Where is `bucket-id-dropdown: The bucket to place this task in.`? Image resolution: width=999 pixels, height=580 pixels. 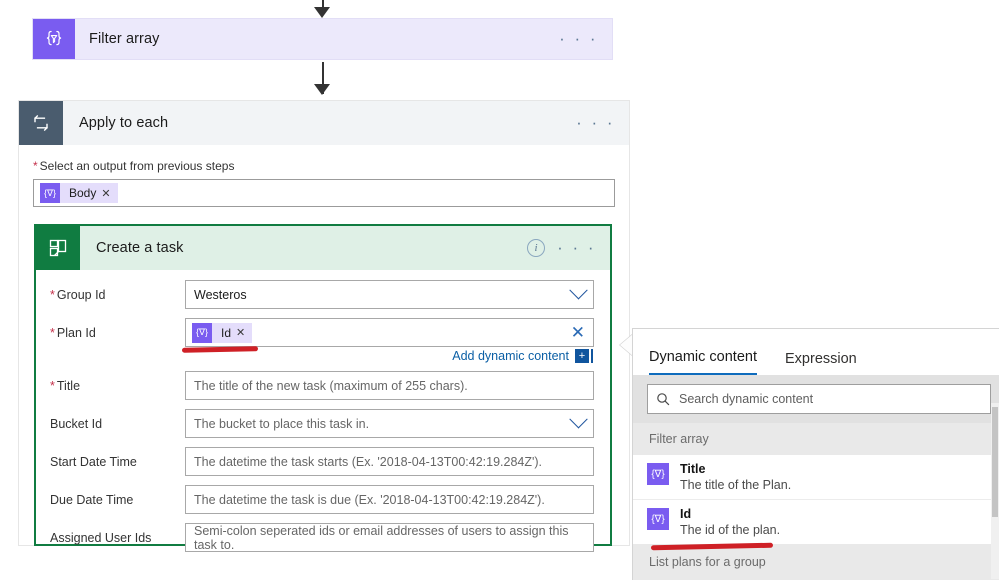
bucket-id-dropdown: The bucket to place this task in. is located at coordinates (389, 423).